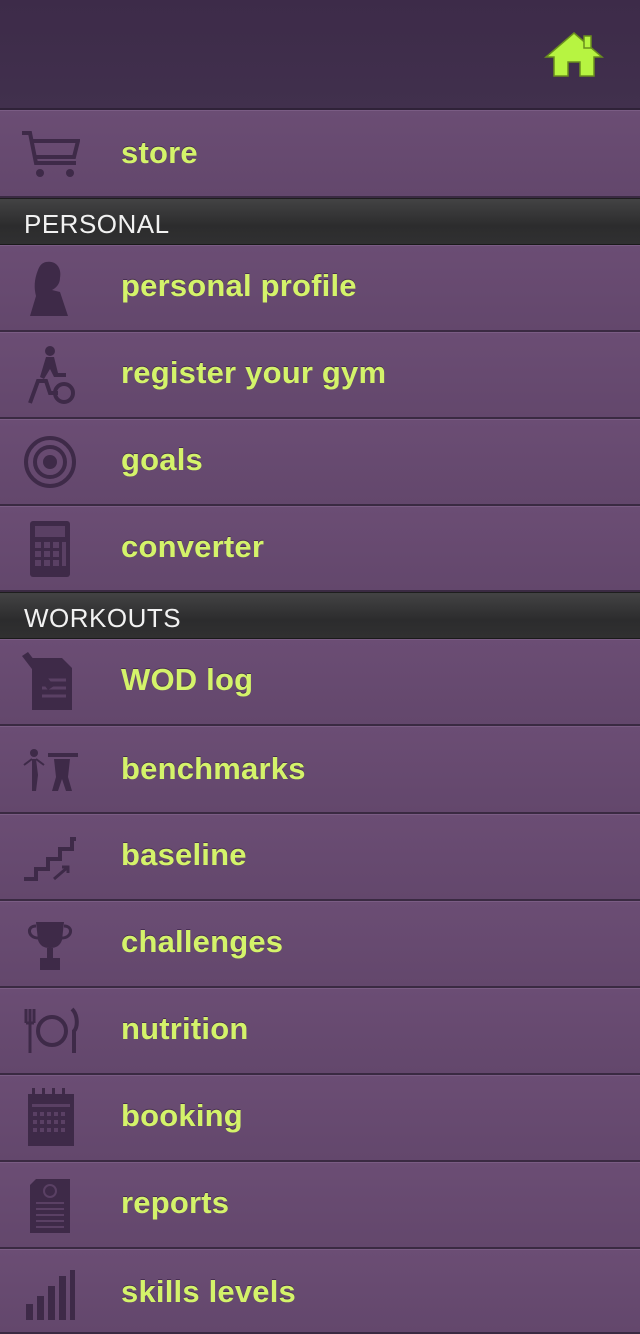  What do you see at coordinates (320, 944) in the screenshot?
I see `menu-item-challenges: challenges` at bounding box center [320, 944].